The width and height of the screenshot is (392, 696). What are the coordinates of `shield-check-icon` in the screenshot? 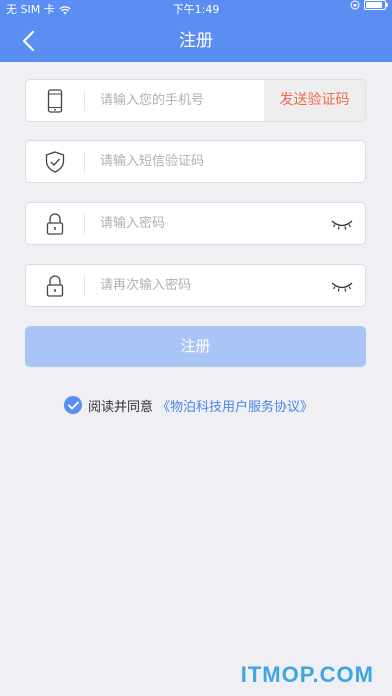 It's located at (55, 161).